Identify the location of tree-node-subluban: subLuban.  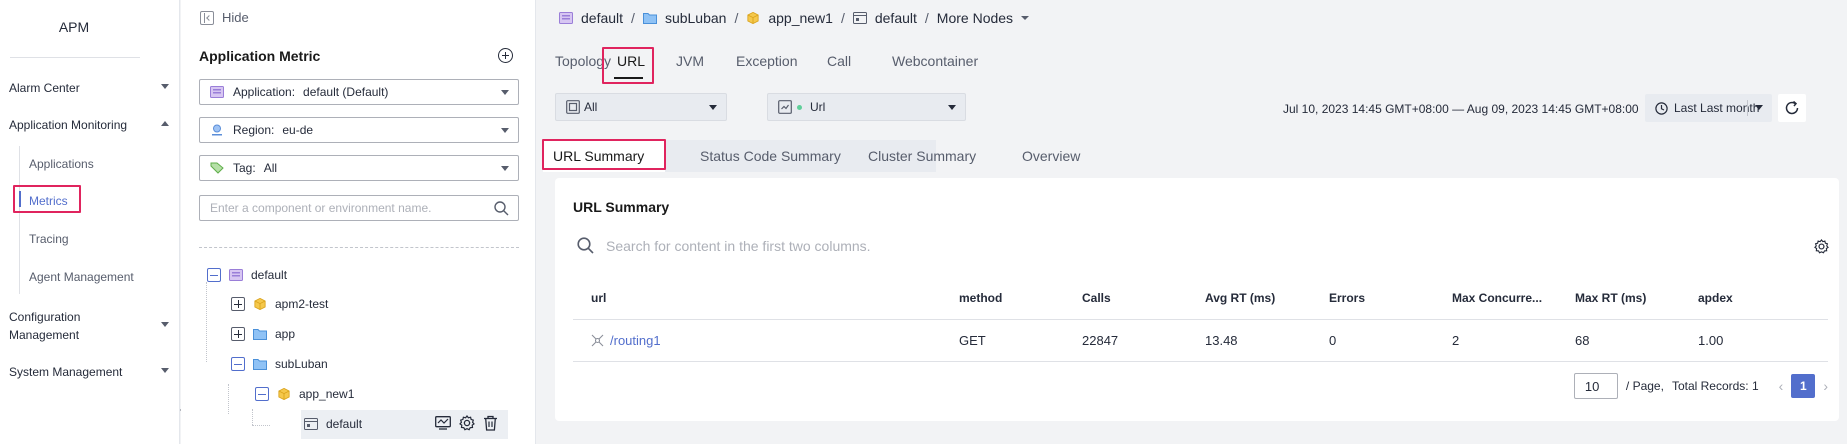
(279, 364).